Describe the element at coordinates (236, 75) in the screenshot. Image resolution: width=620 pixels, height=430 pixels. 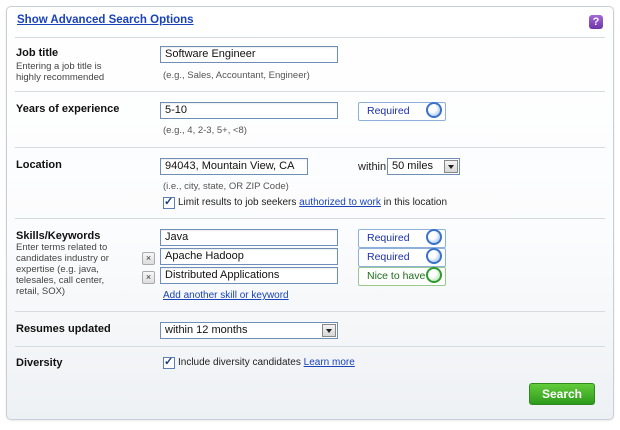
I see `job-title-hint: (e.g., Sales, Accountant, Engineer)` at that location.